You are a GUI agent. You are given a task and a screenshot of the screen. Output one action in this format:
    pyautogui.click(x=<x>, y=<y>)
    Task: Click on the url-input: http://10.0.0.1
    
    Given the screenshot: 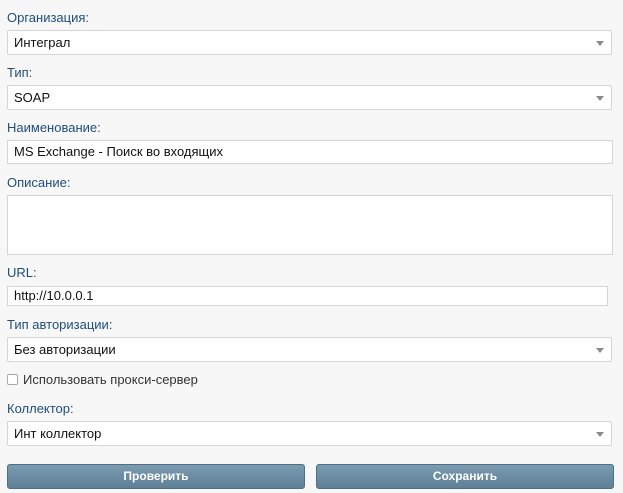 What is the action you would take?
    pyautogui.click(x=307, y=296)
    